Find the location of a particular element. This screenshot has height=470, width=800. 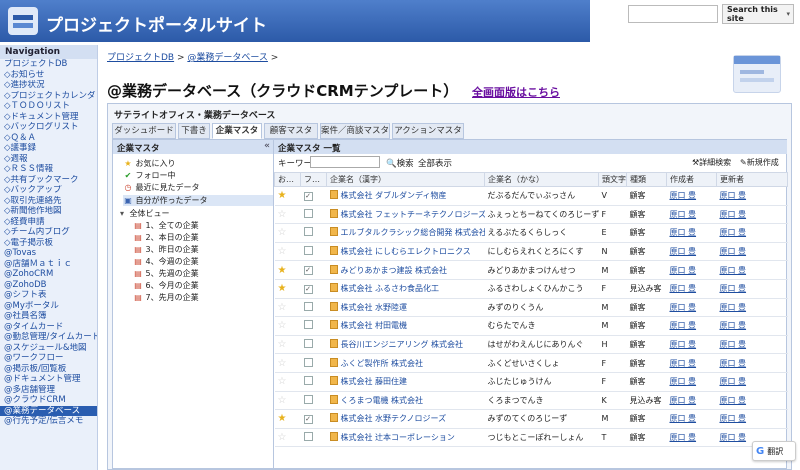

company-name-link: エルブタルクラシック総合開発 株式会社 is located at coordinates (413, 232).